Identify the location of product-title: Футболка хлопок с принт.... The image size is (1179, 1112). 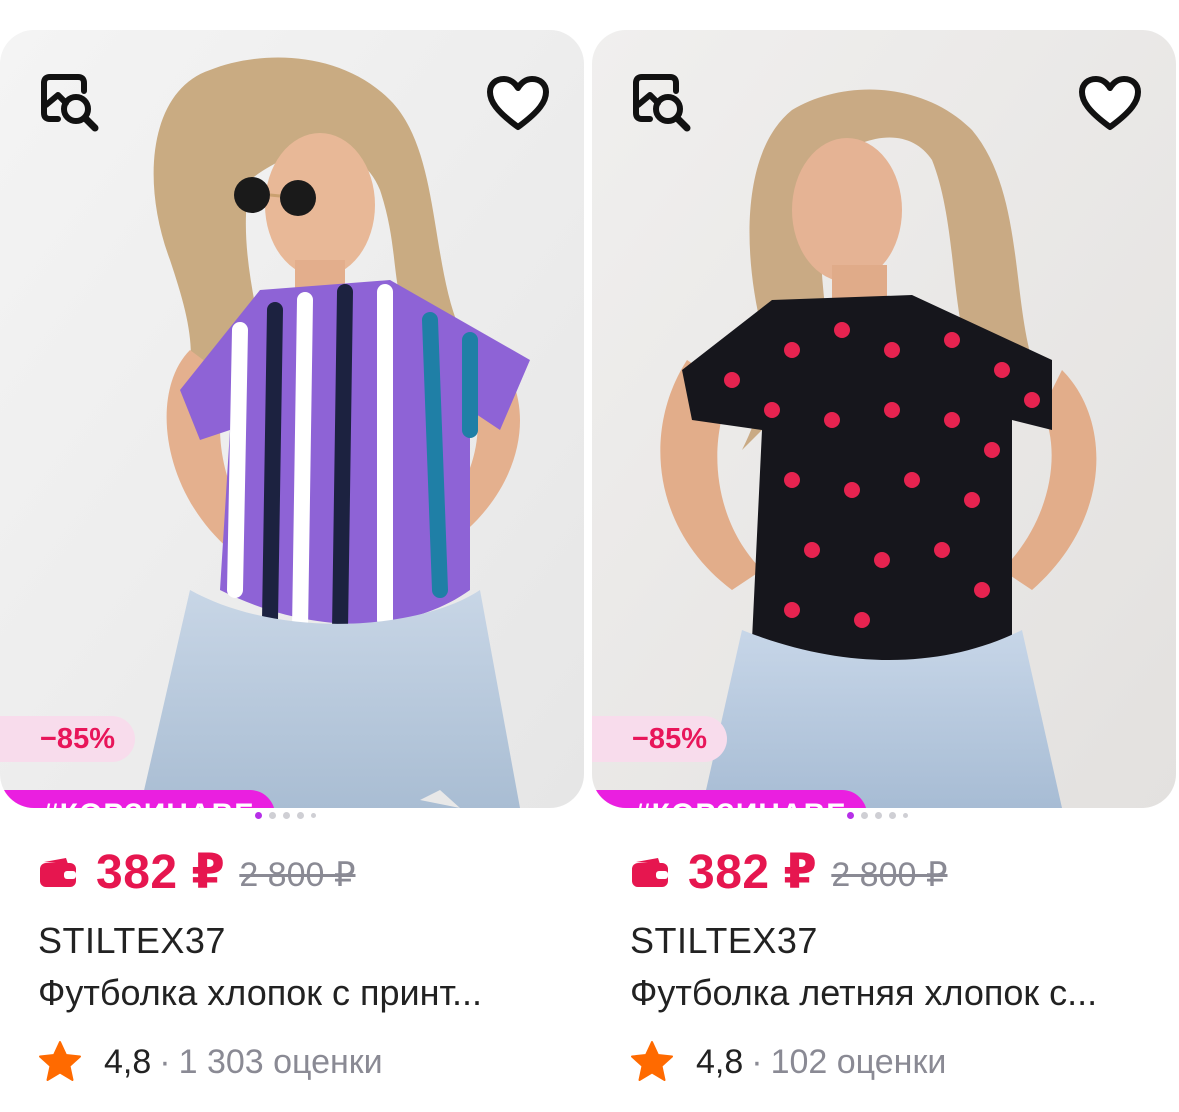
(260, 993).